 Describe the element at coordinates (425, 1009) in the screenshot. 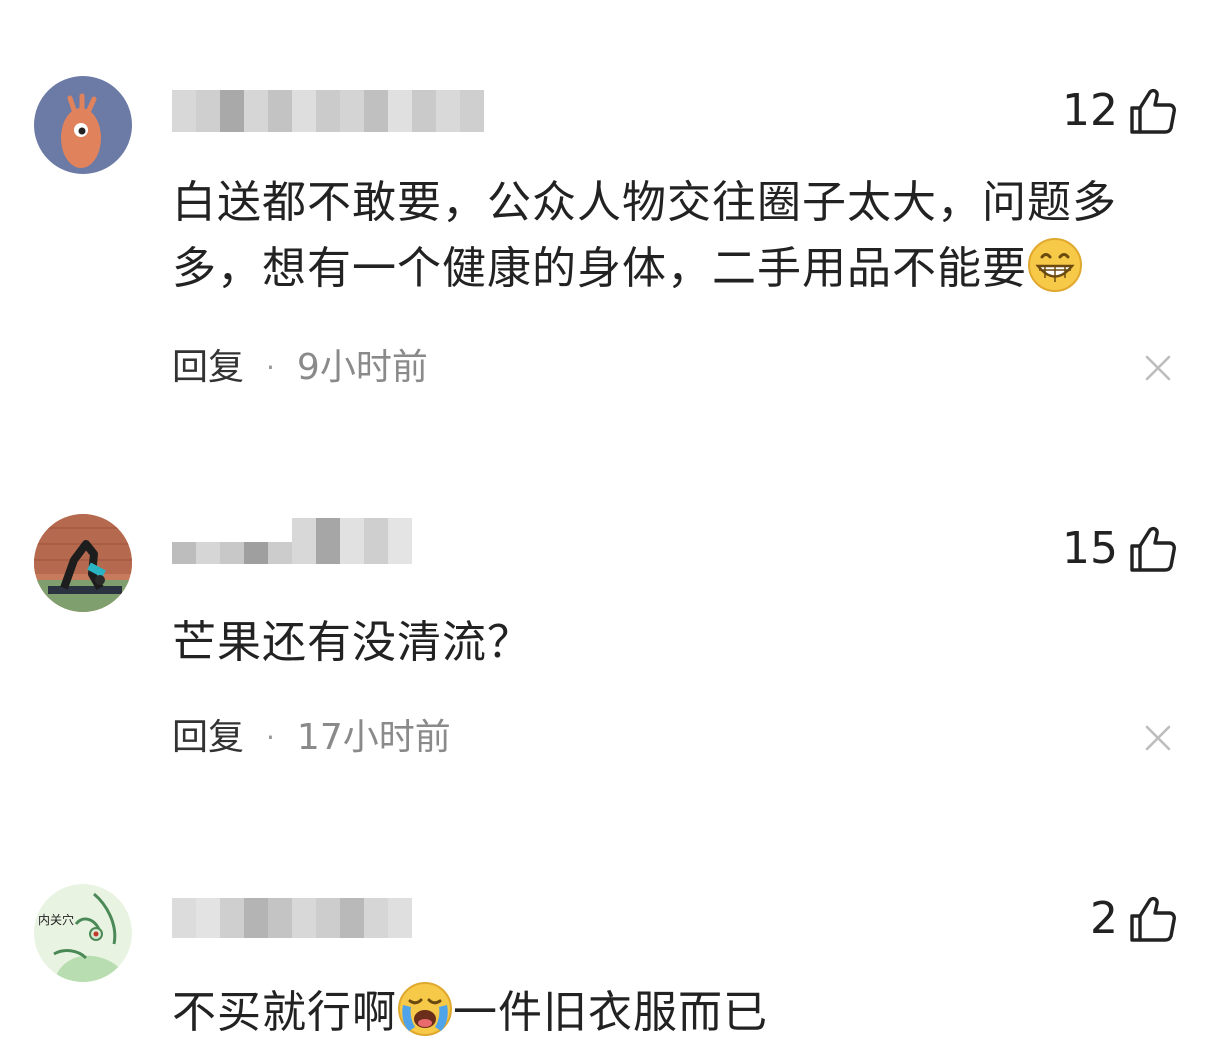

I see `loudly-crying-face-emoji` at that location.